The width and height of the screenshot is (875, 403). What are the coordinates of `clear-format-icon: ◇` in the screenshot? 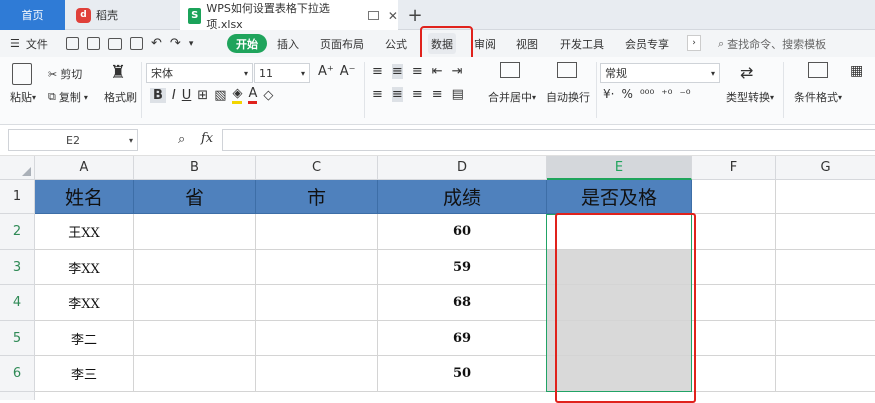 It's located at (268, 95).